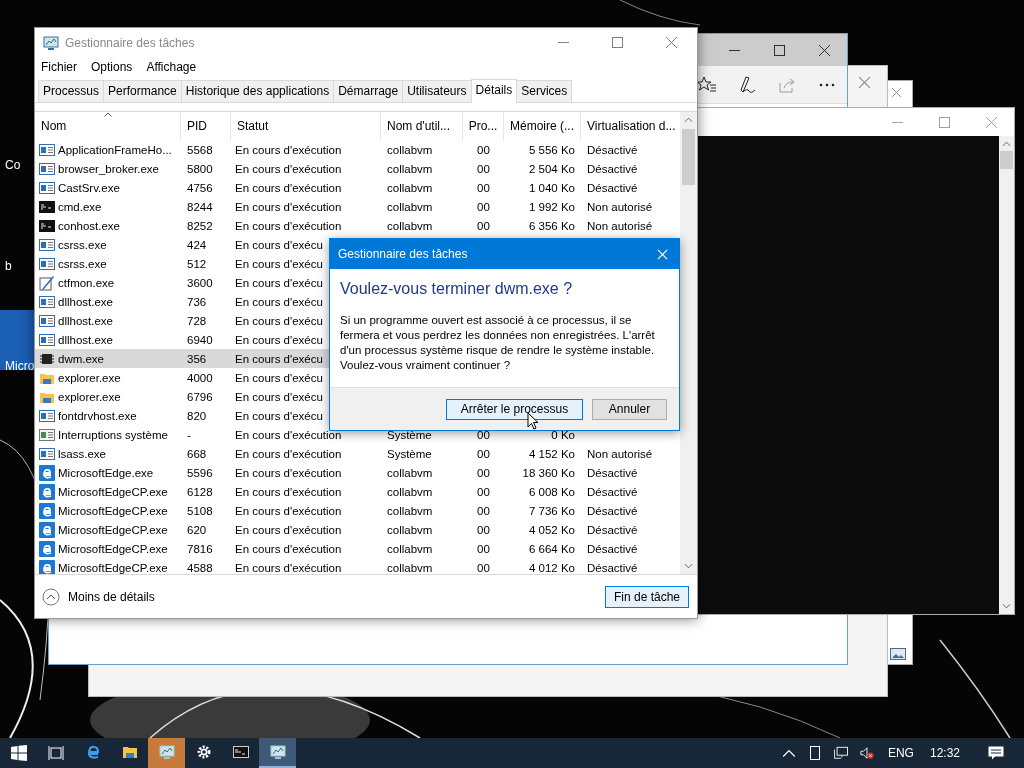 This screenshot has height=768, width=1024. I want to click on pid-cell: 6796, so click(200, 396).